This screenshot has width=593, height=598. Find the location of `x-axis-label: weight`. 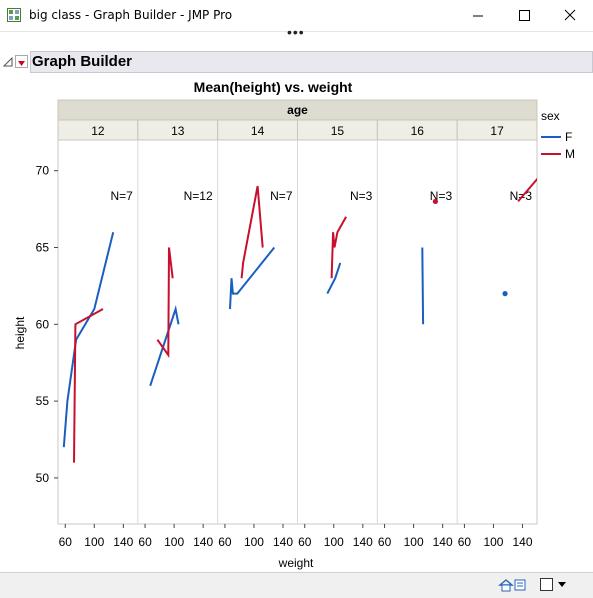

x-axis-label: weight is located at coordinates (296, 563).